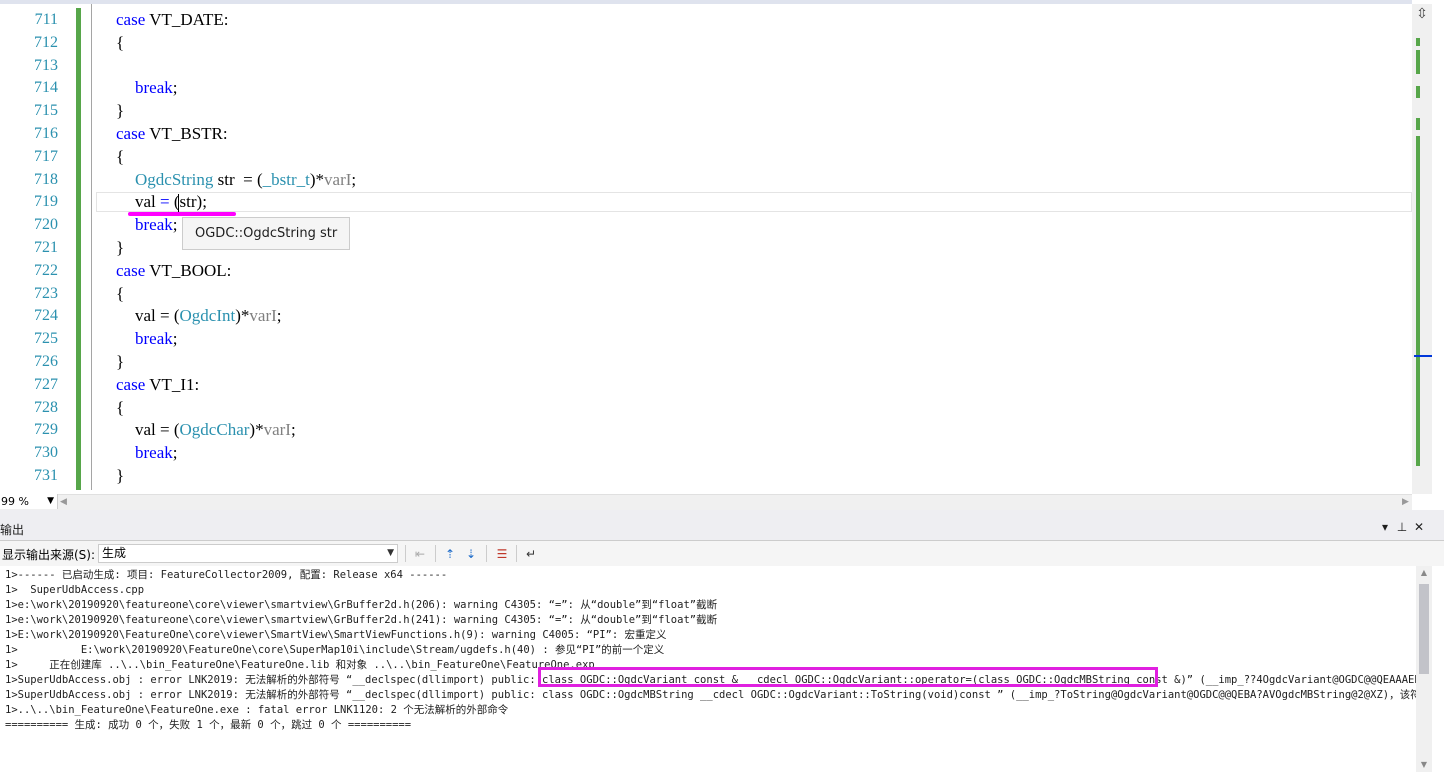  What do you see at coordinates (286, 179) in the screenshot?
I see `code-token: _bstr_t` at bounding box center [286, 179].